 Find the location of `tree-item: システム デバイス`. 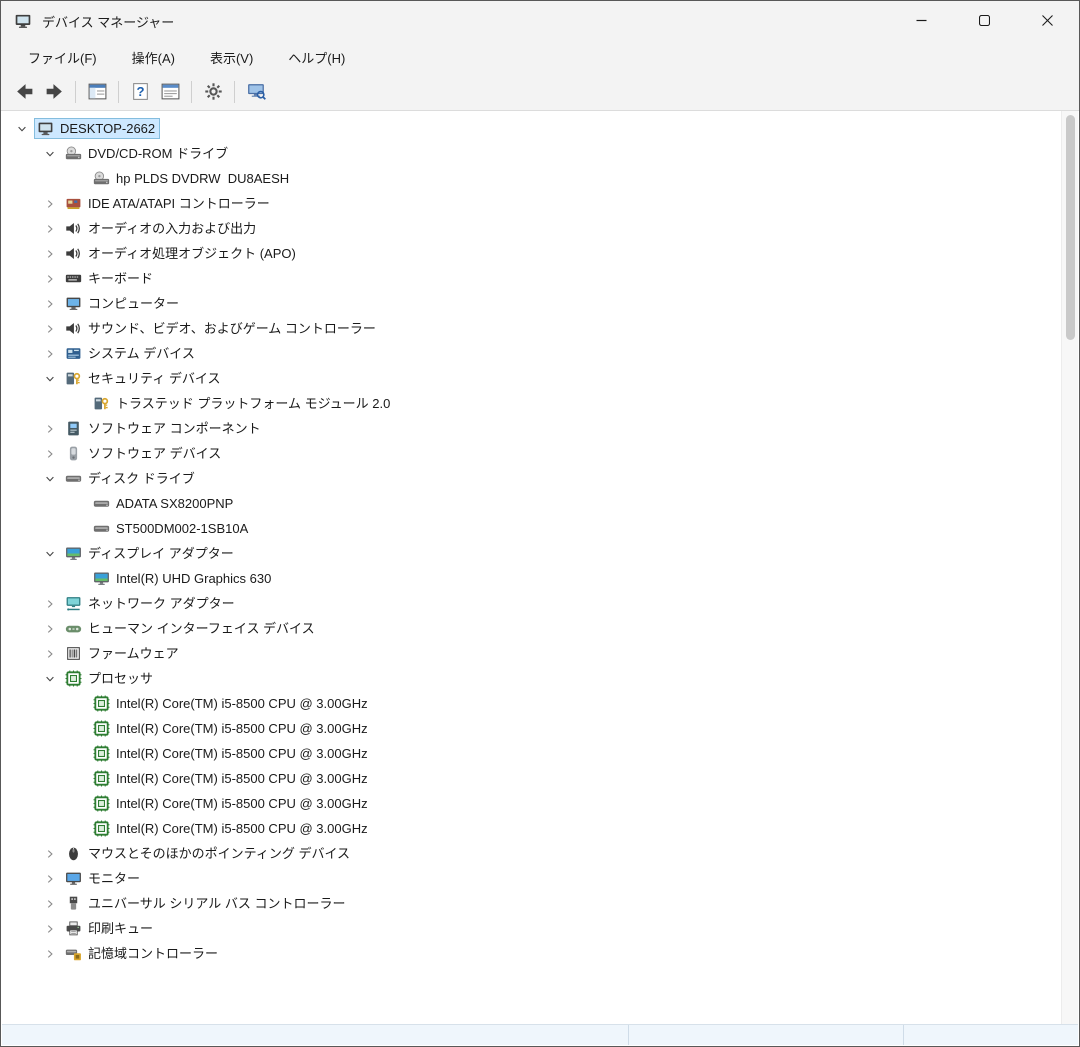

tree-item: システム デバイス is located at coordinates (531, 353).